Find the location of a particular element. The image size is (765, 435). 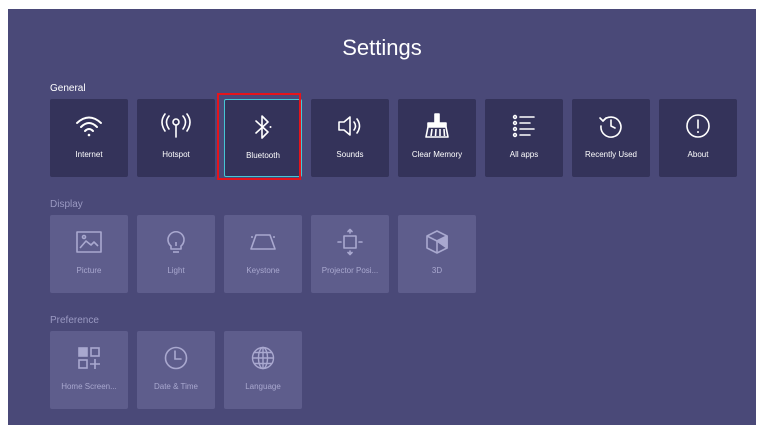

home-screen-icon is located at coordinates (89, 358).